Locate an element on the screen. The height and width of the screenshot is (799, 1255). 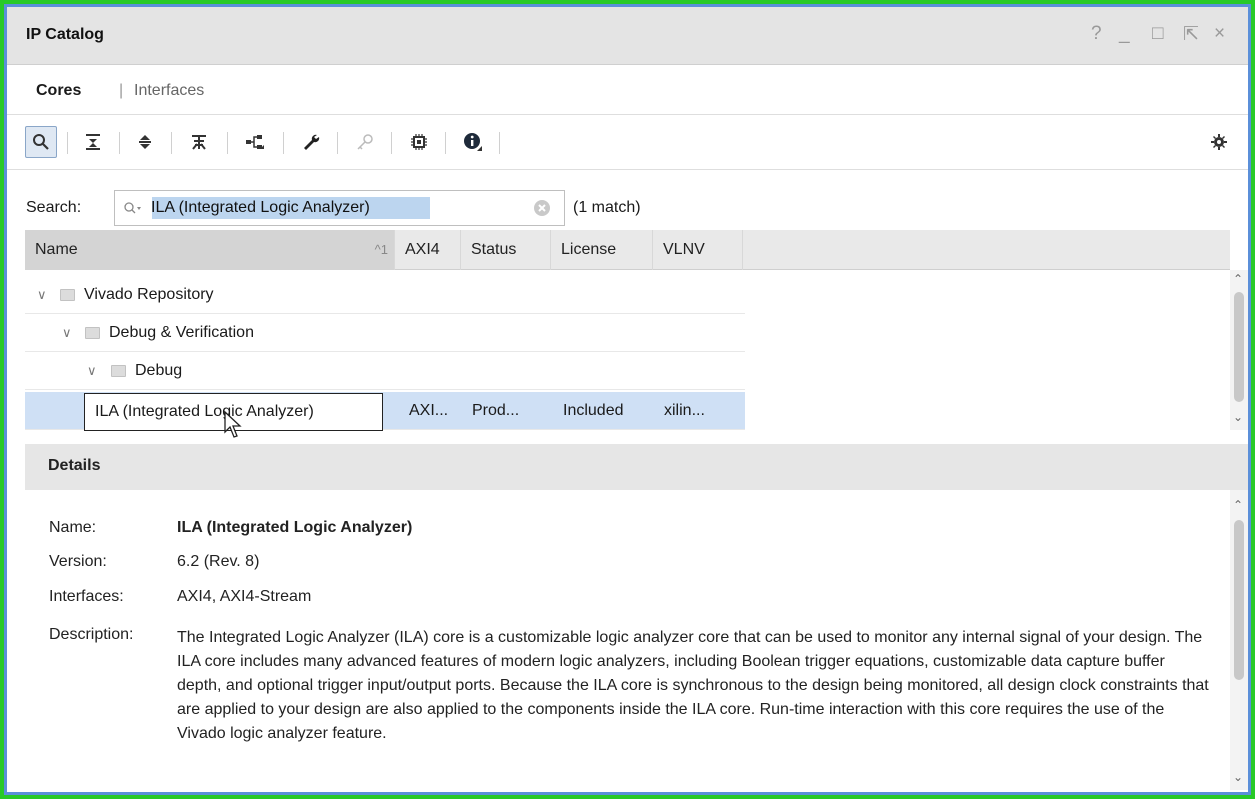
table-scrollbar: ⌃ ⌄ is located at coordinates (1239, 350).